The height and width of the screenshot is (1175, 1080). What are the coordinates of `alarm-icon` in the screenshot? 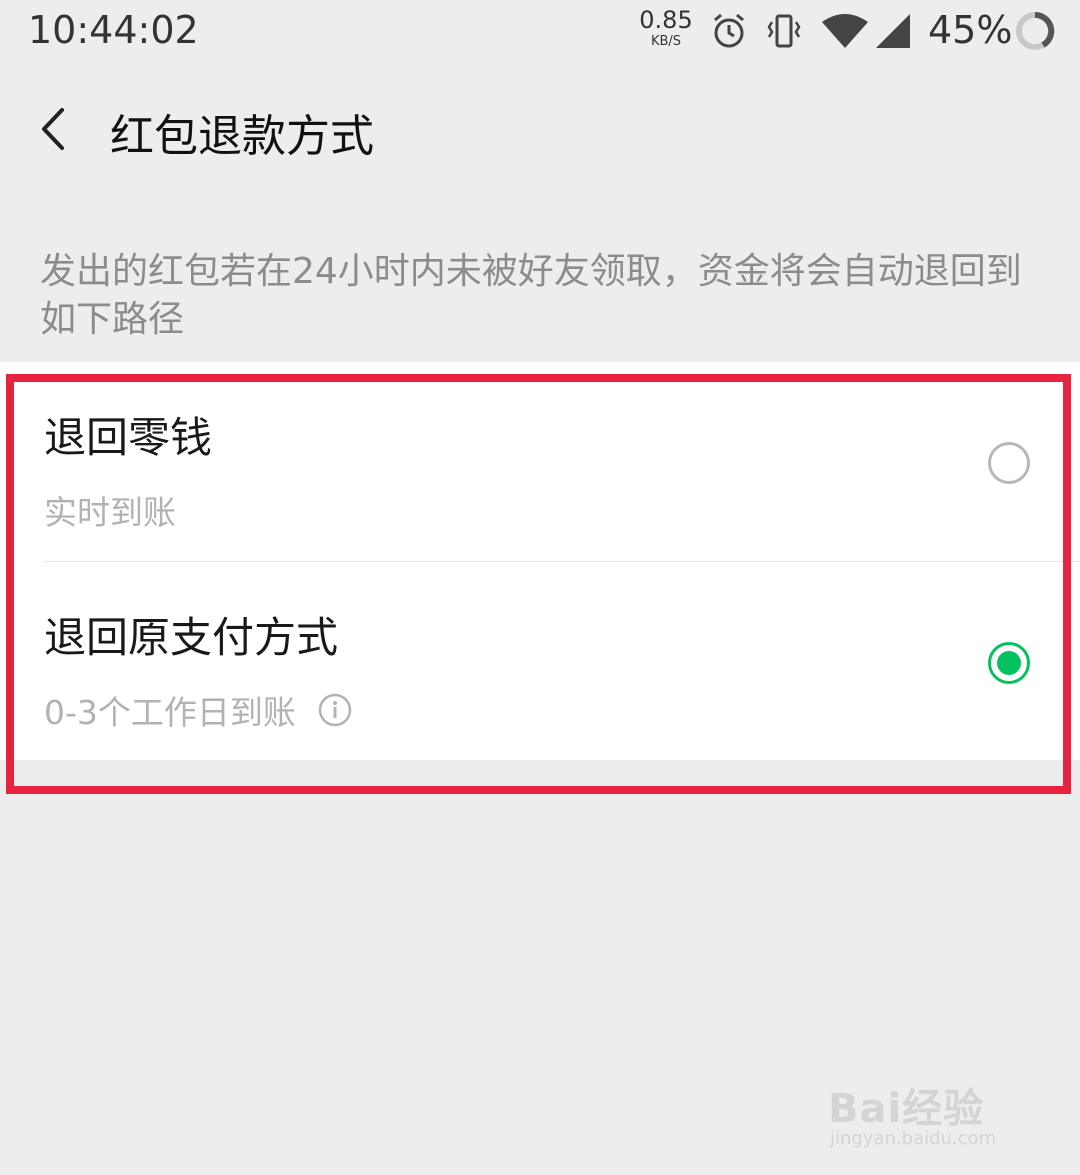 It's located at (729, 30).